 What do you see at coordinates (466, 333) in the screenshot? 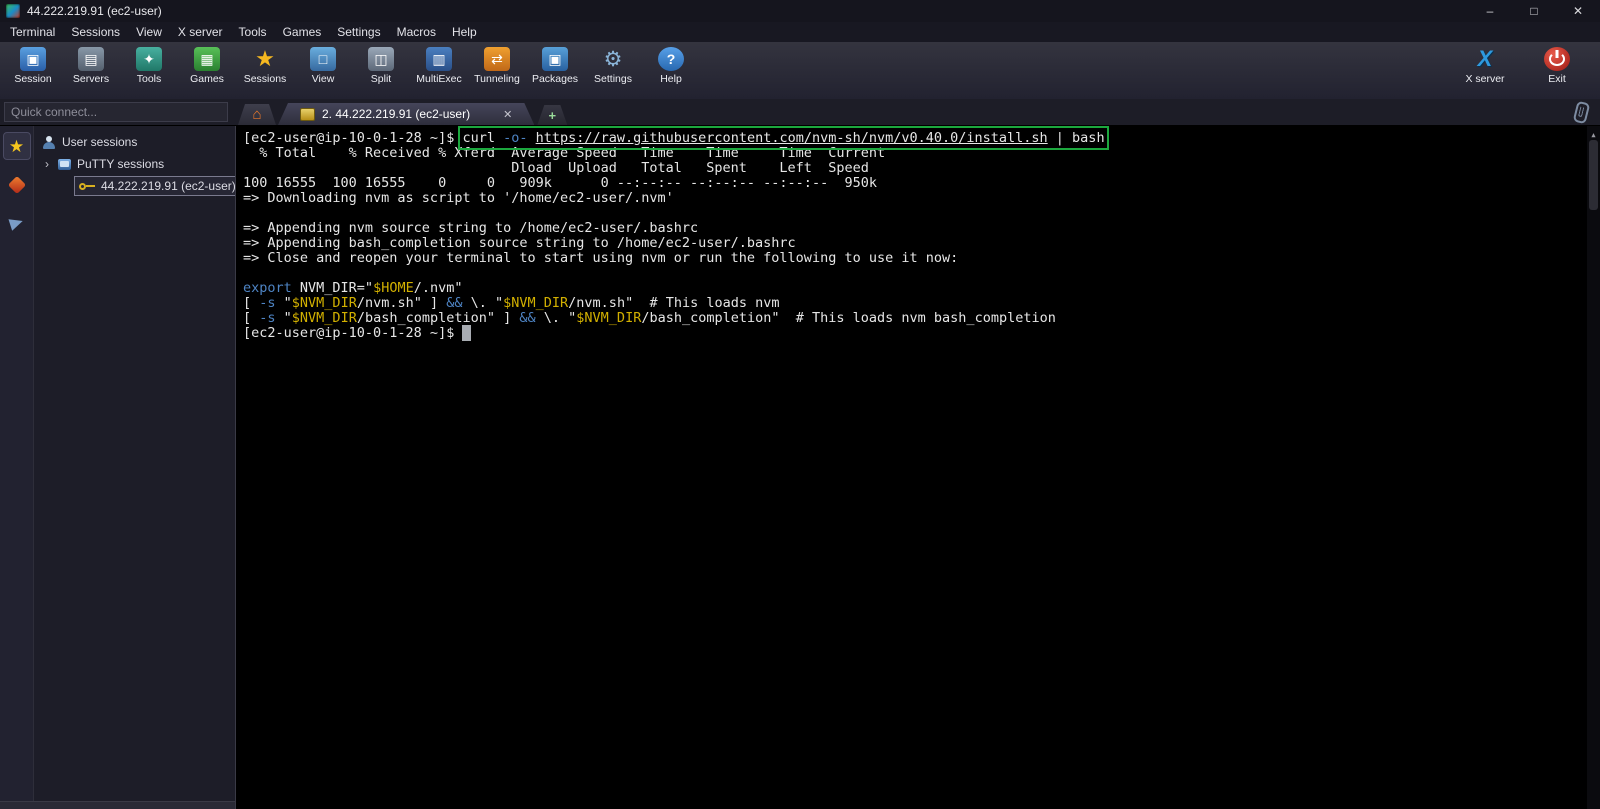
I see `terminal-cursor` at bounding box center [466, 333].